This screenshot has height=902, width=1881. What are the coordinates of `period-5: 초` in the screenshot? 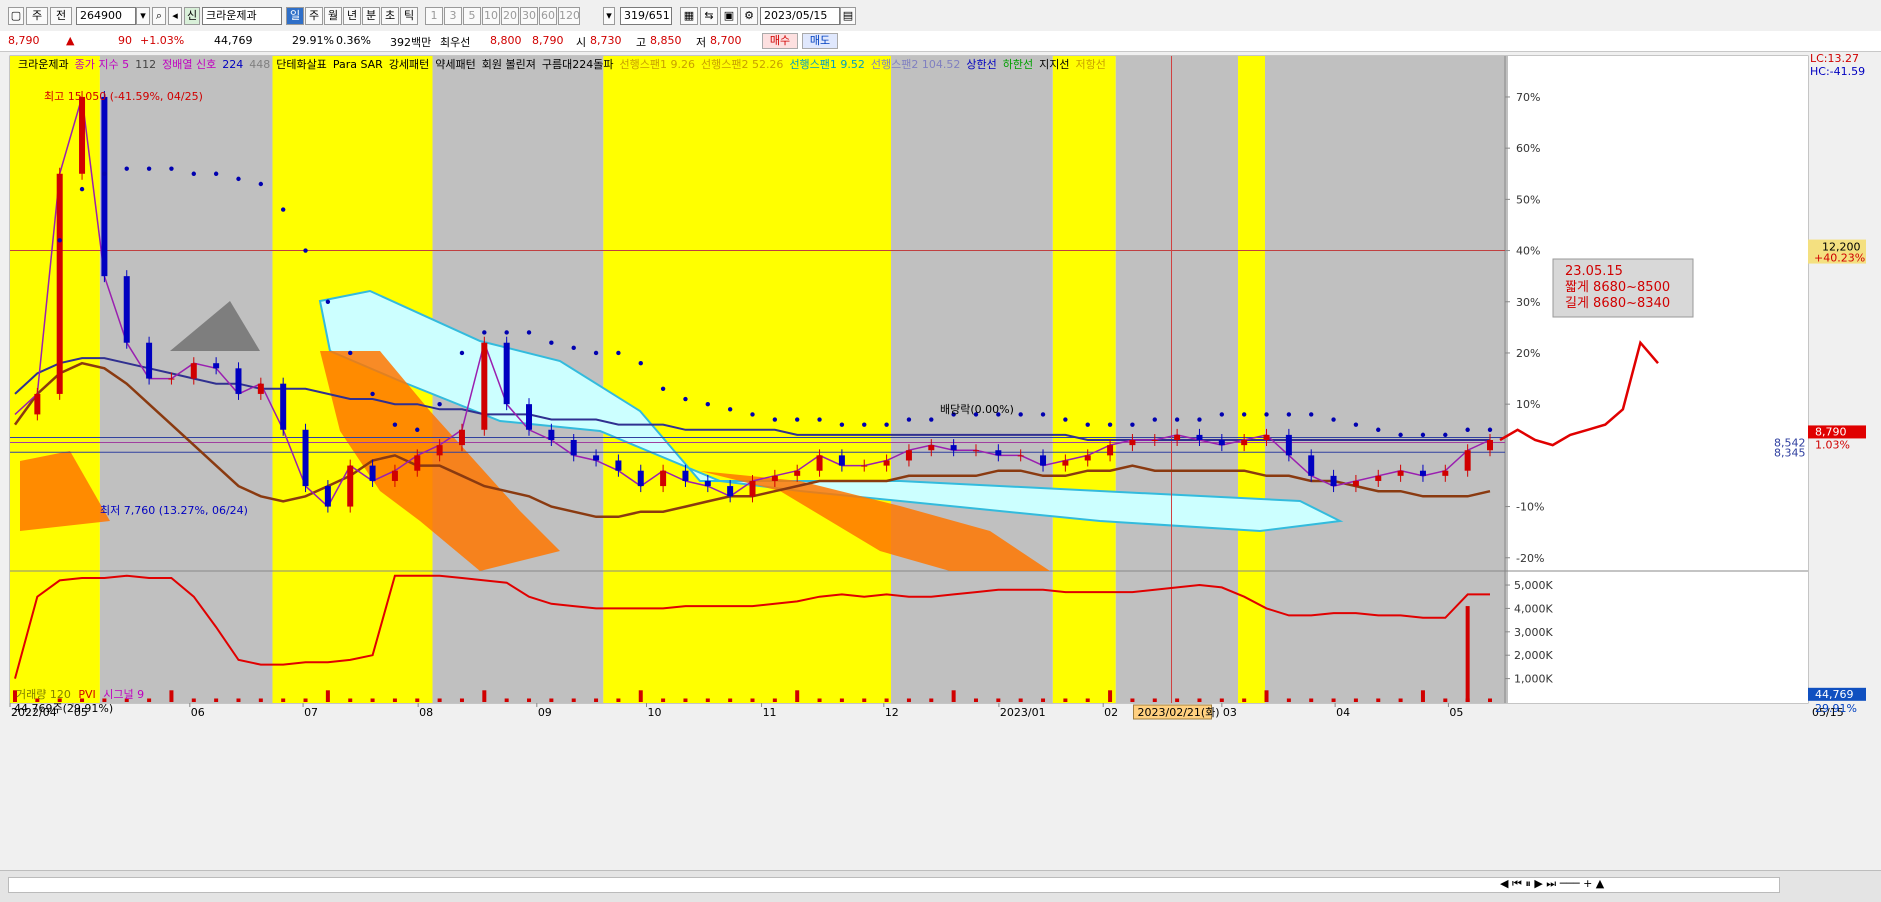 It's located at (390, 16).